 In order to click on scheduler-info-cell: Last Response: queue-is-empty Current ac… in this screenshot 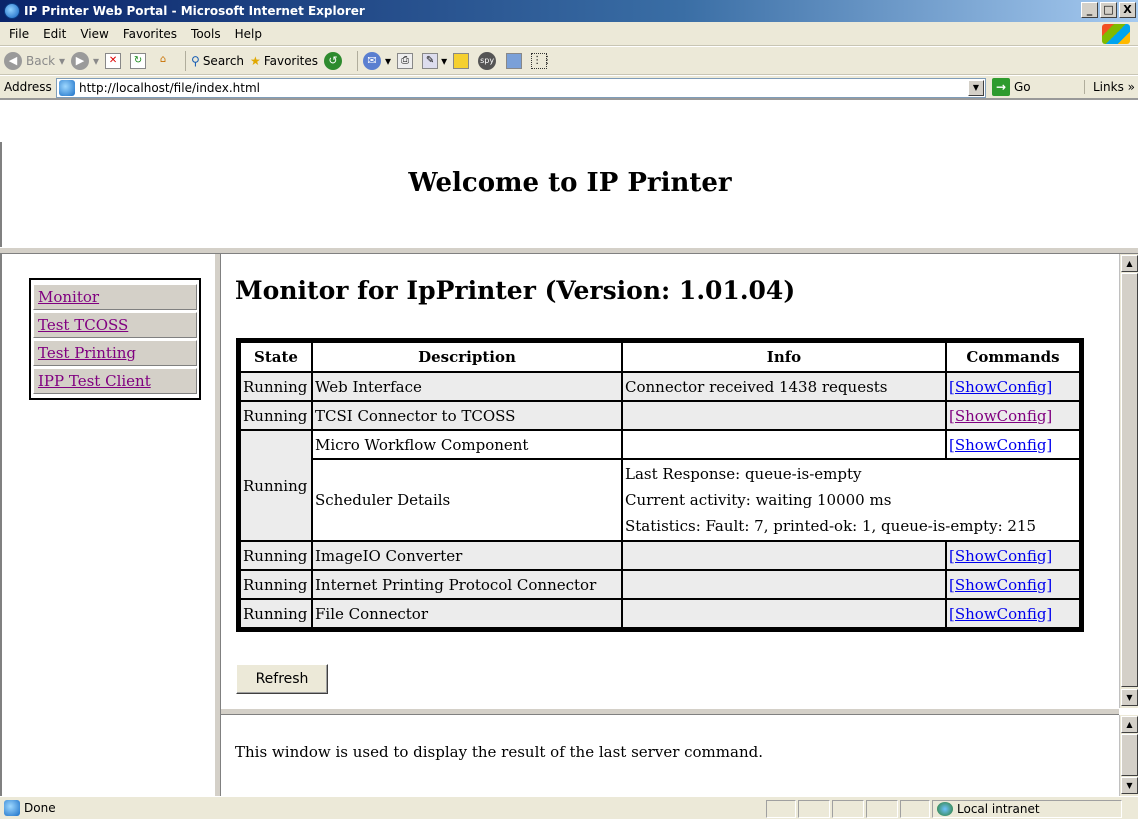, I will do `click(851, 500)`.